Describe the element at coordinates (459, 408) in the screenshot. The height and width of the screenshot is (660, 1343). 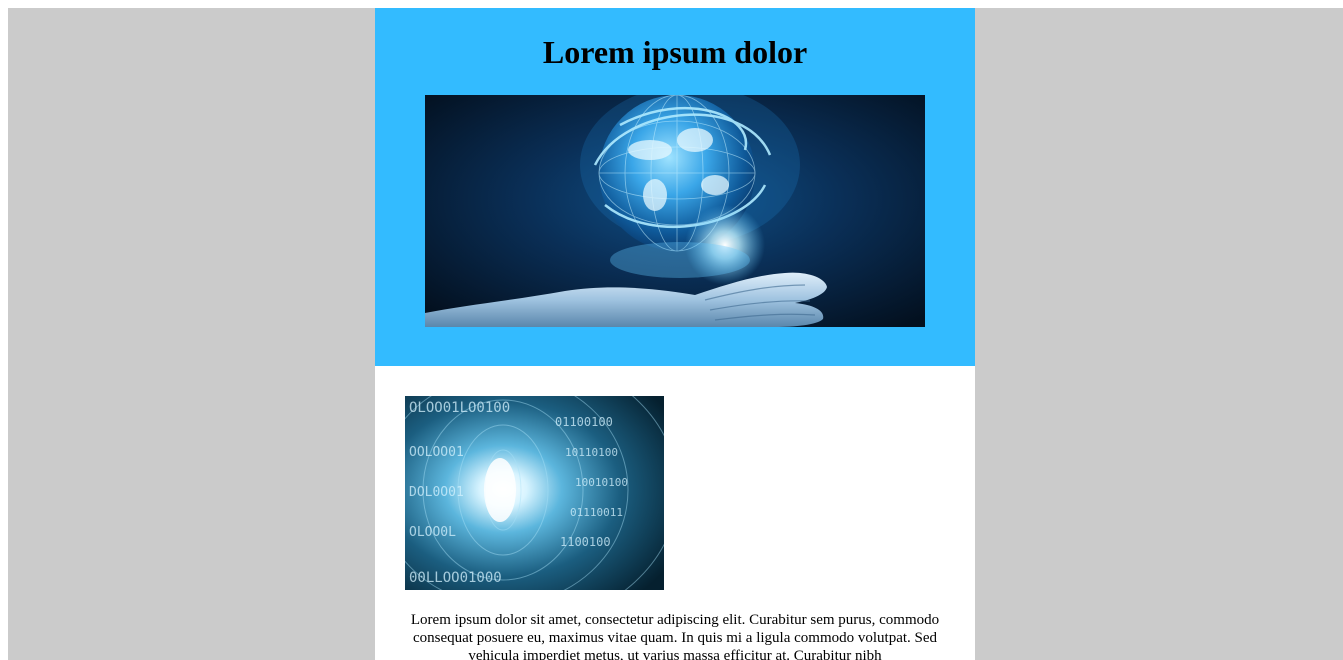
I see `svg-text: OLOO01LO0100` at that location.